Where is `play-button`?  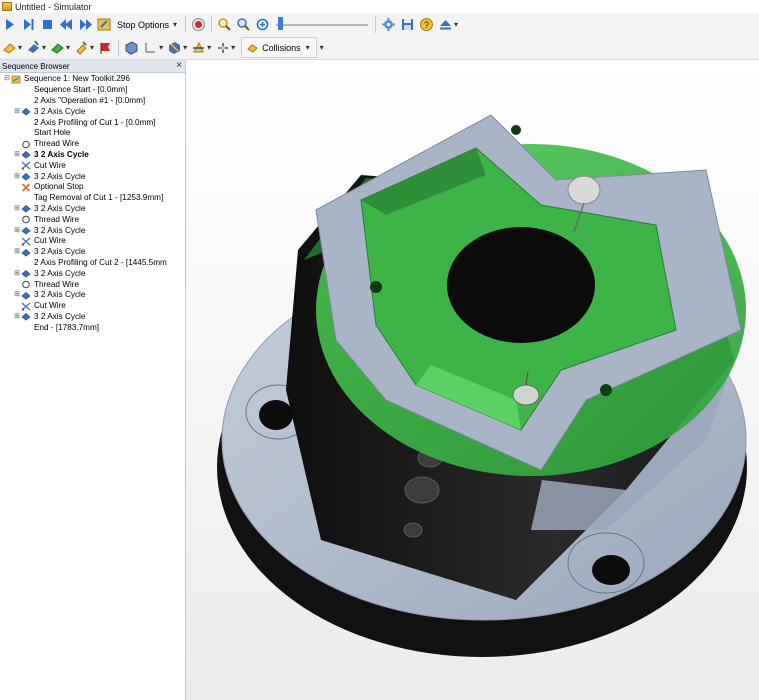 play-button is located at coordinates (9, 24).